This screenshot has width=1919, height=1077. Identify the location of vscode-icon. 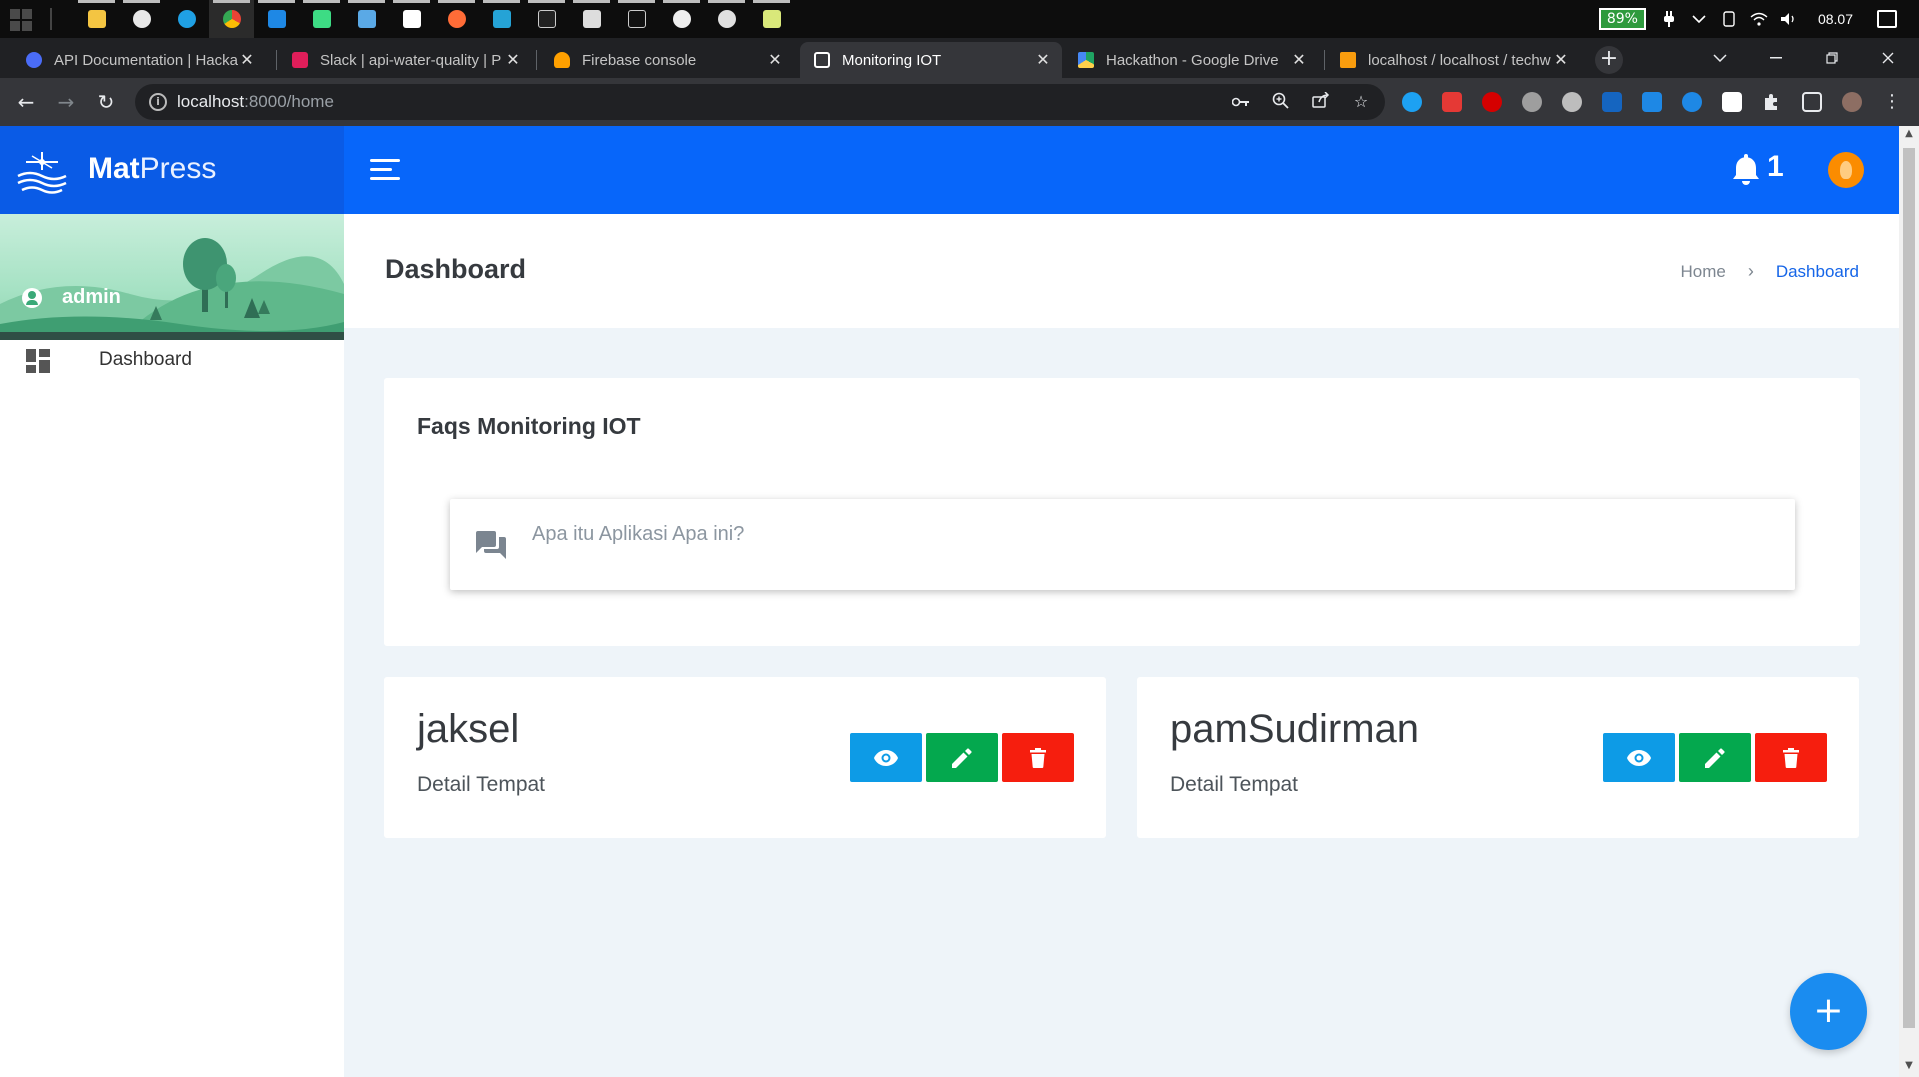
(276, 19).